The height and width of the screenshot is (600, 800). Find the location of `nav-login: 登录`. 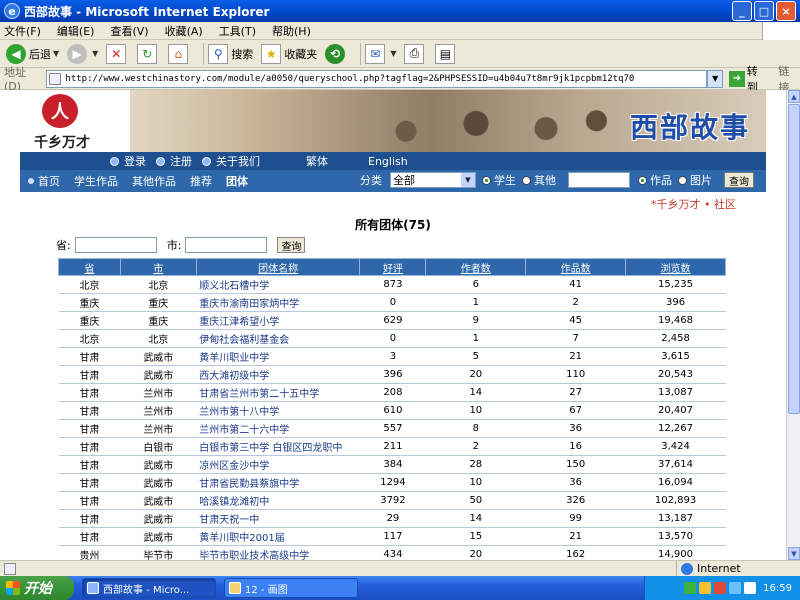

nav-login: 登录 is located at coordinates (128, 161).